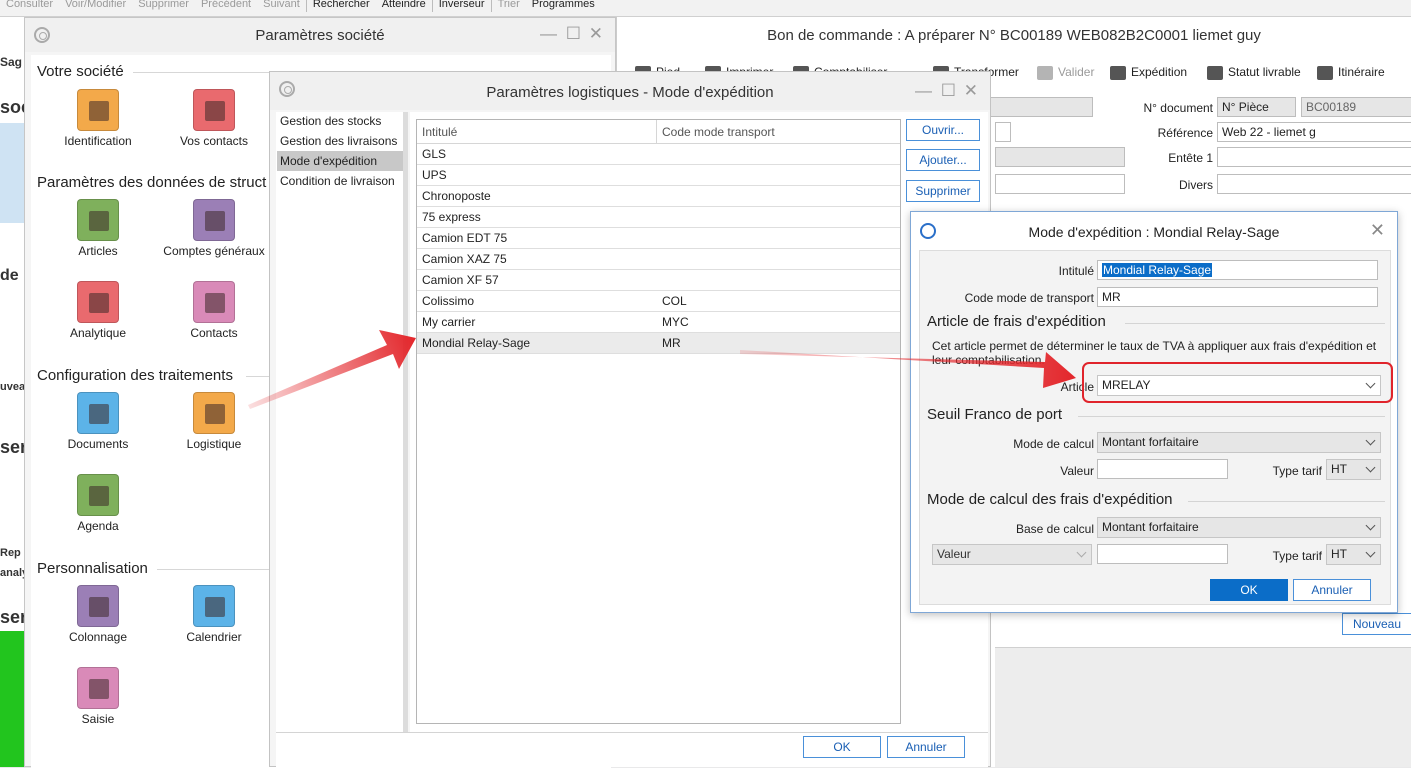 The height and width of the screenshot is (768, 1411). Describe the element at coordinates (1314, 157) in the screenshot. I see `entete-field` at that location.